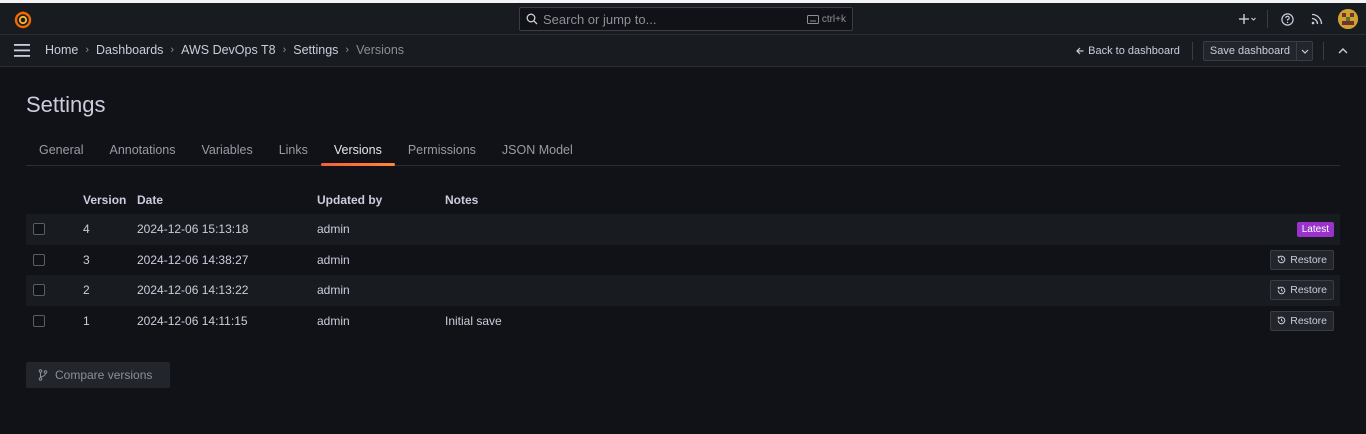 This screenshot has width=1366, height=434. What do you see at coordinates (193, 290) in the screenshot?
I see `row-date: 2024-12-06 14:13:22` at bounding box center [193, 290].